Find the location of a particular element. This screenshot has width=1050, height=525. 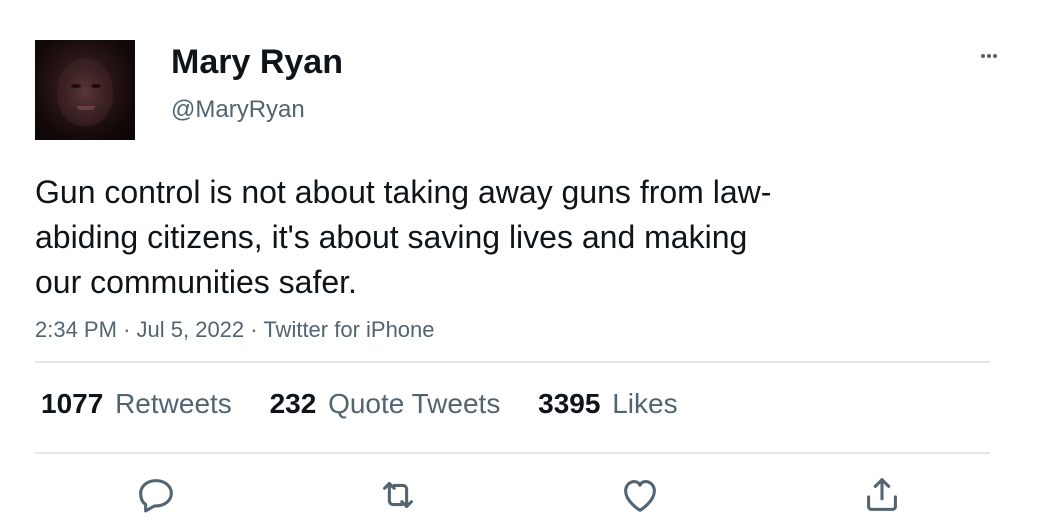

likes-count: 3395 is located at coordinates (569, 403).